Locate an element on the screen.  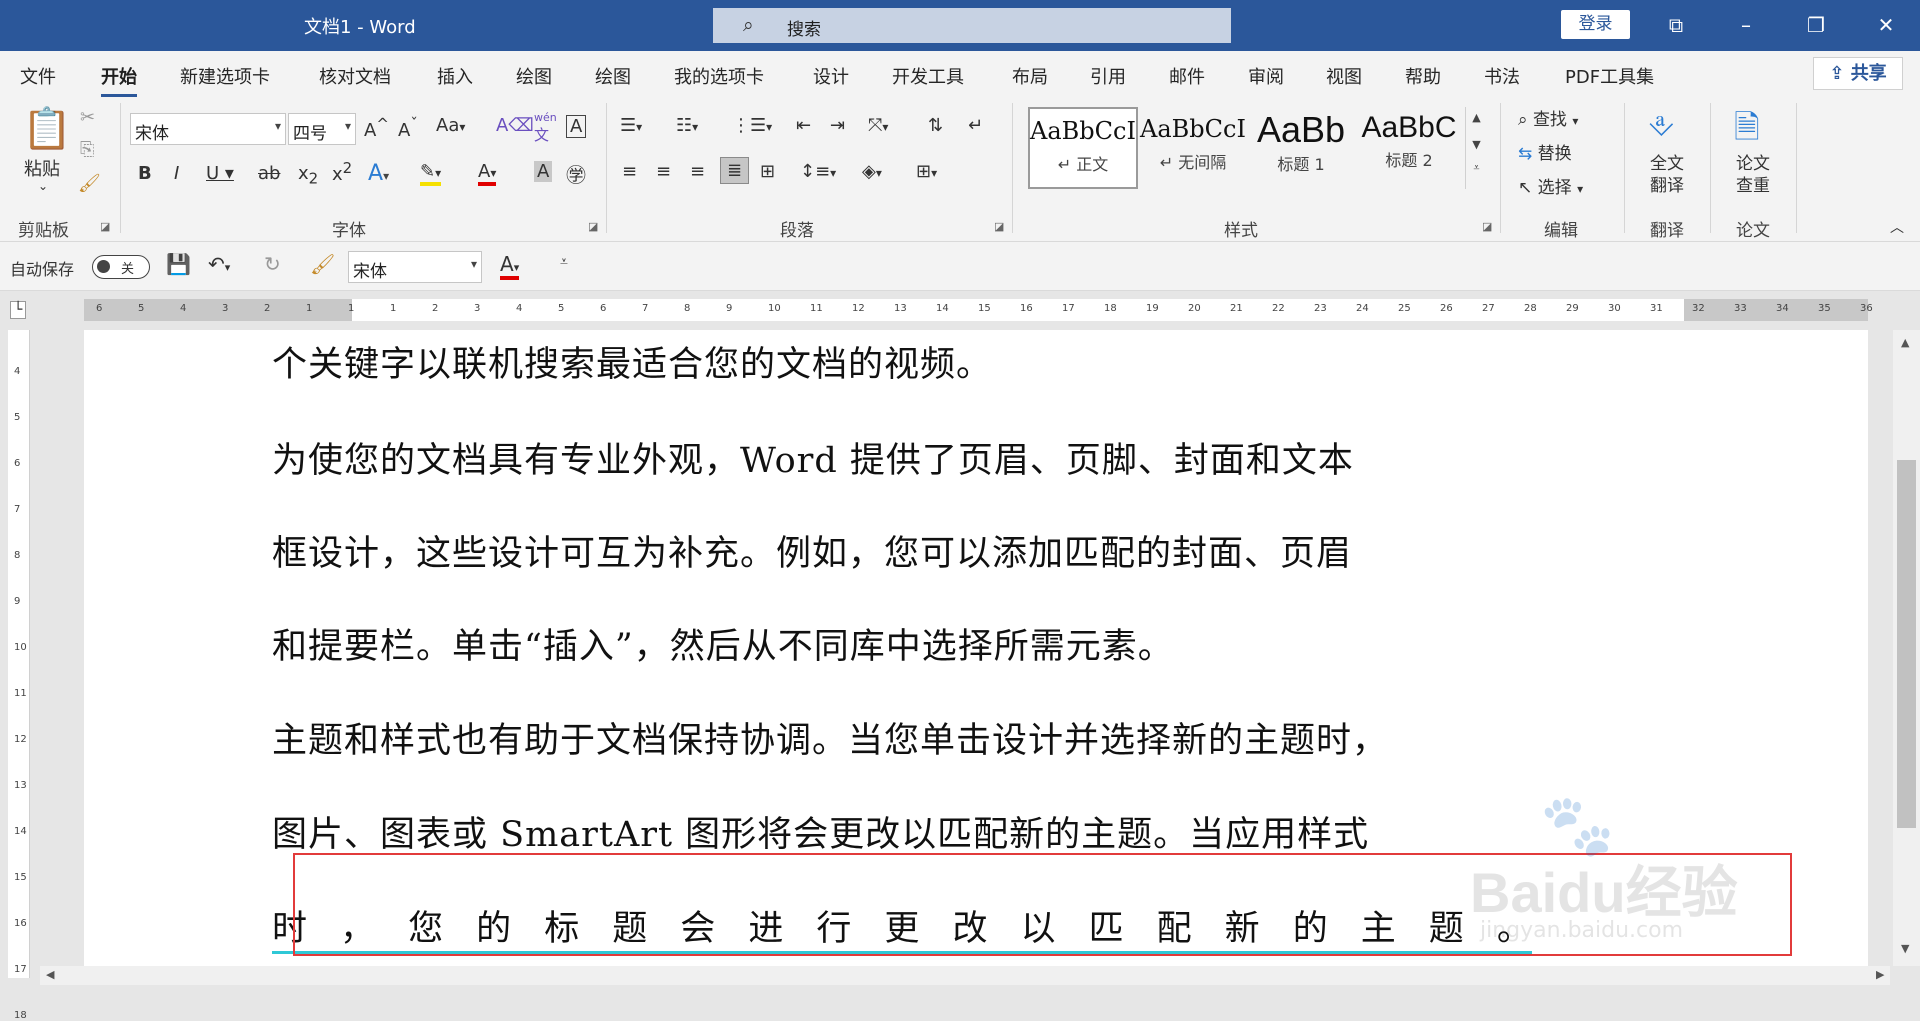
scrollbar-thumb is located at coordinates (1906, 644).